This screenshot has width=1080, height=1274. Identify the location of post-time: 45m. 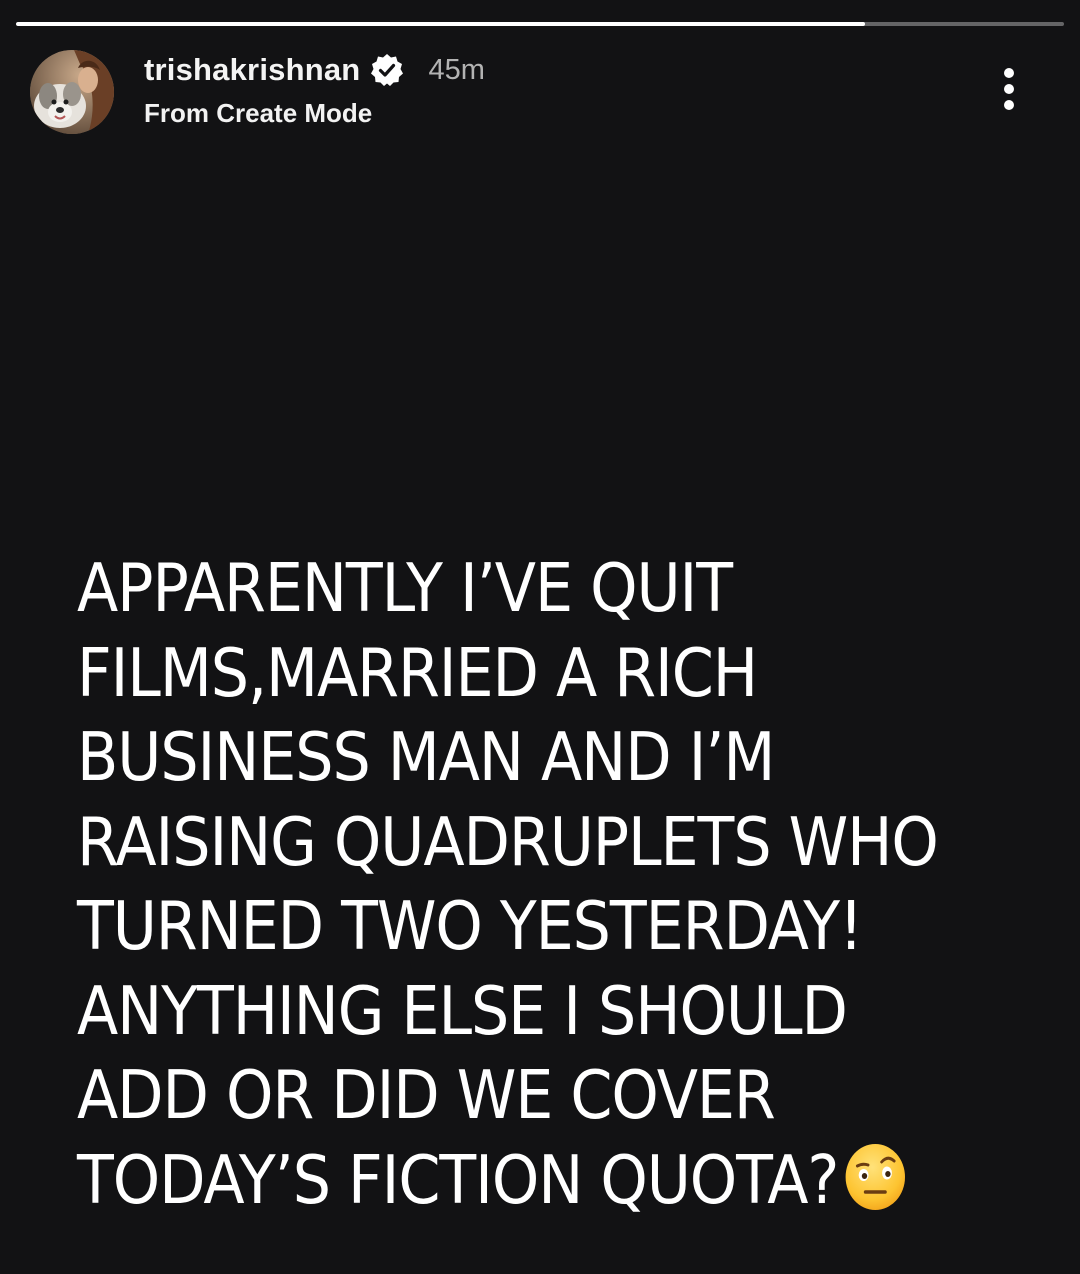
(456, 69).